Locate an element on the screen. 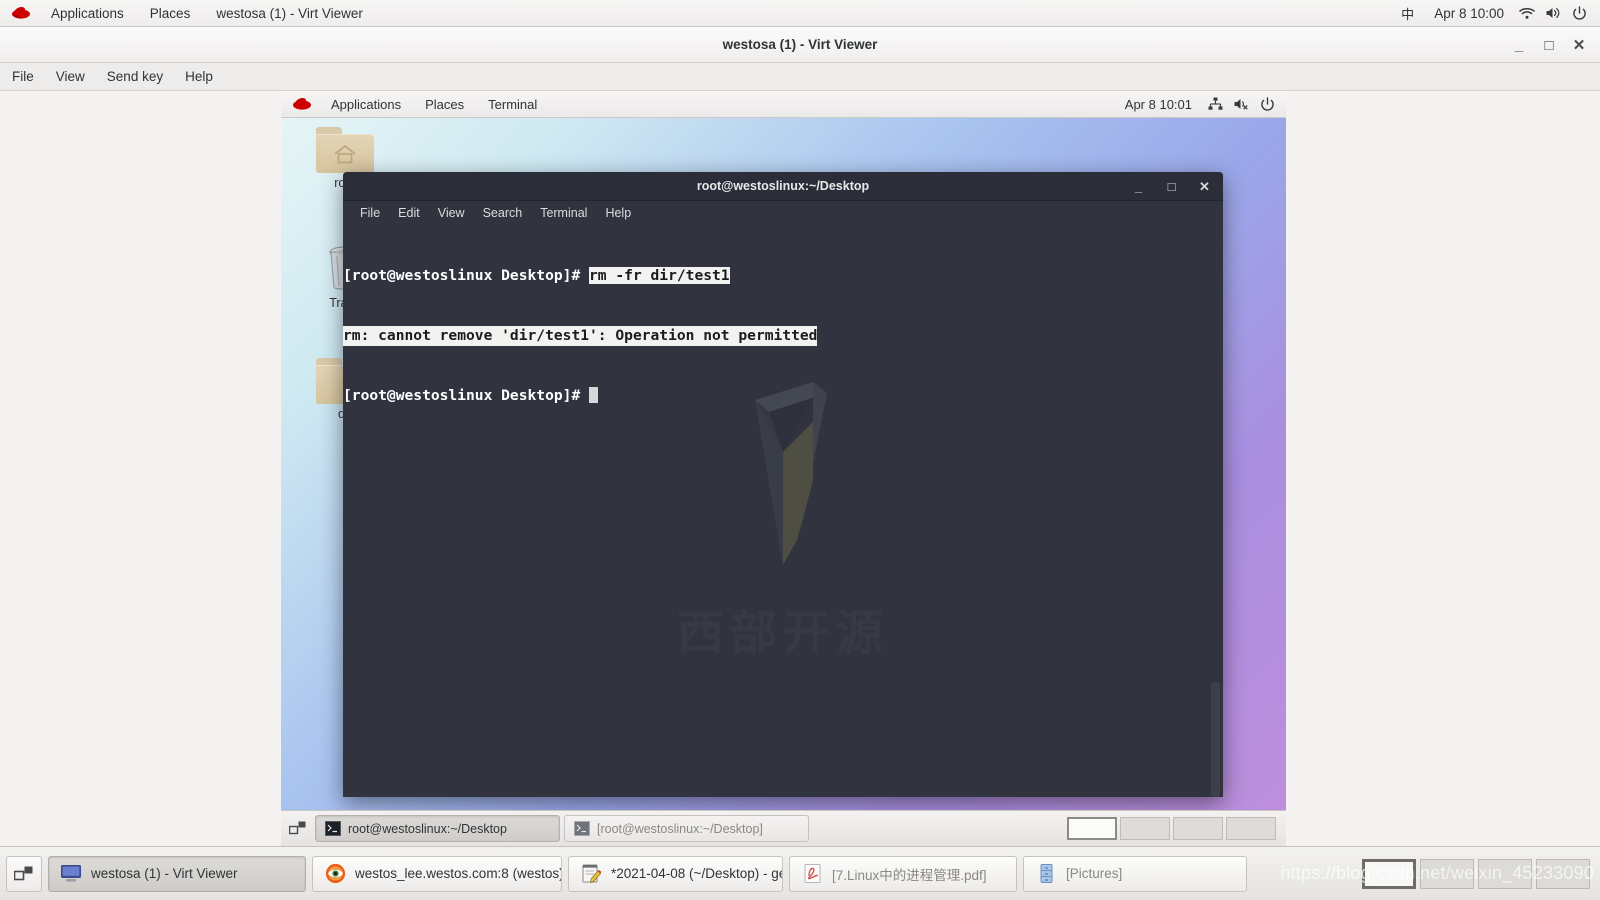  menu-view: View is located at coordinates (70, 77).